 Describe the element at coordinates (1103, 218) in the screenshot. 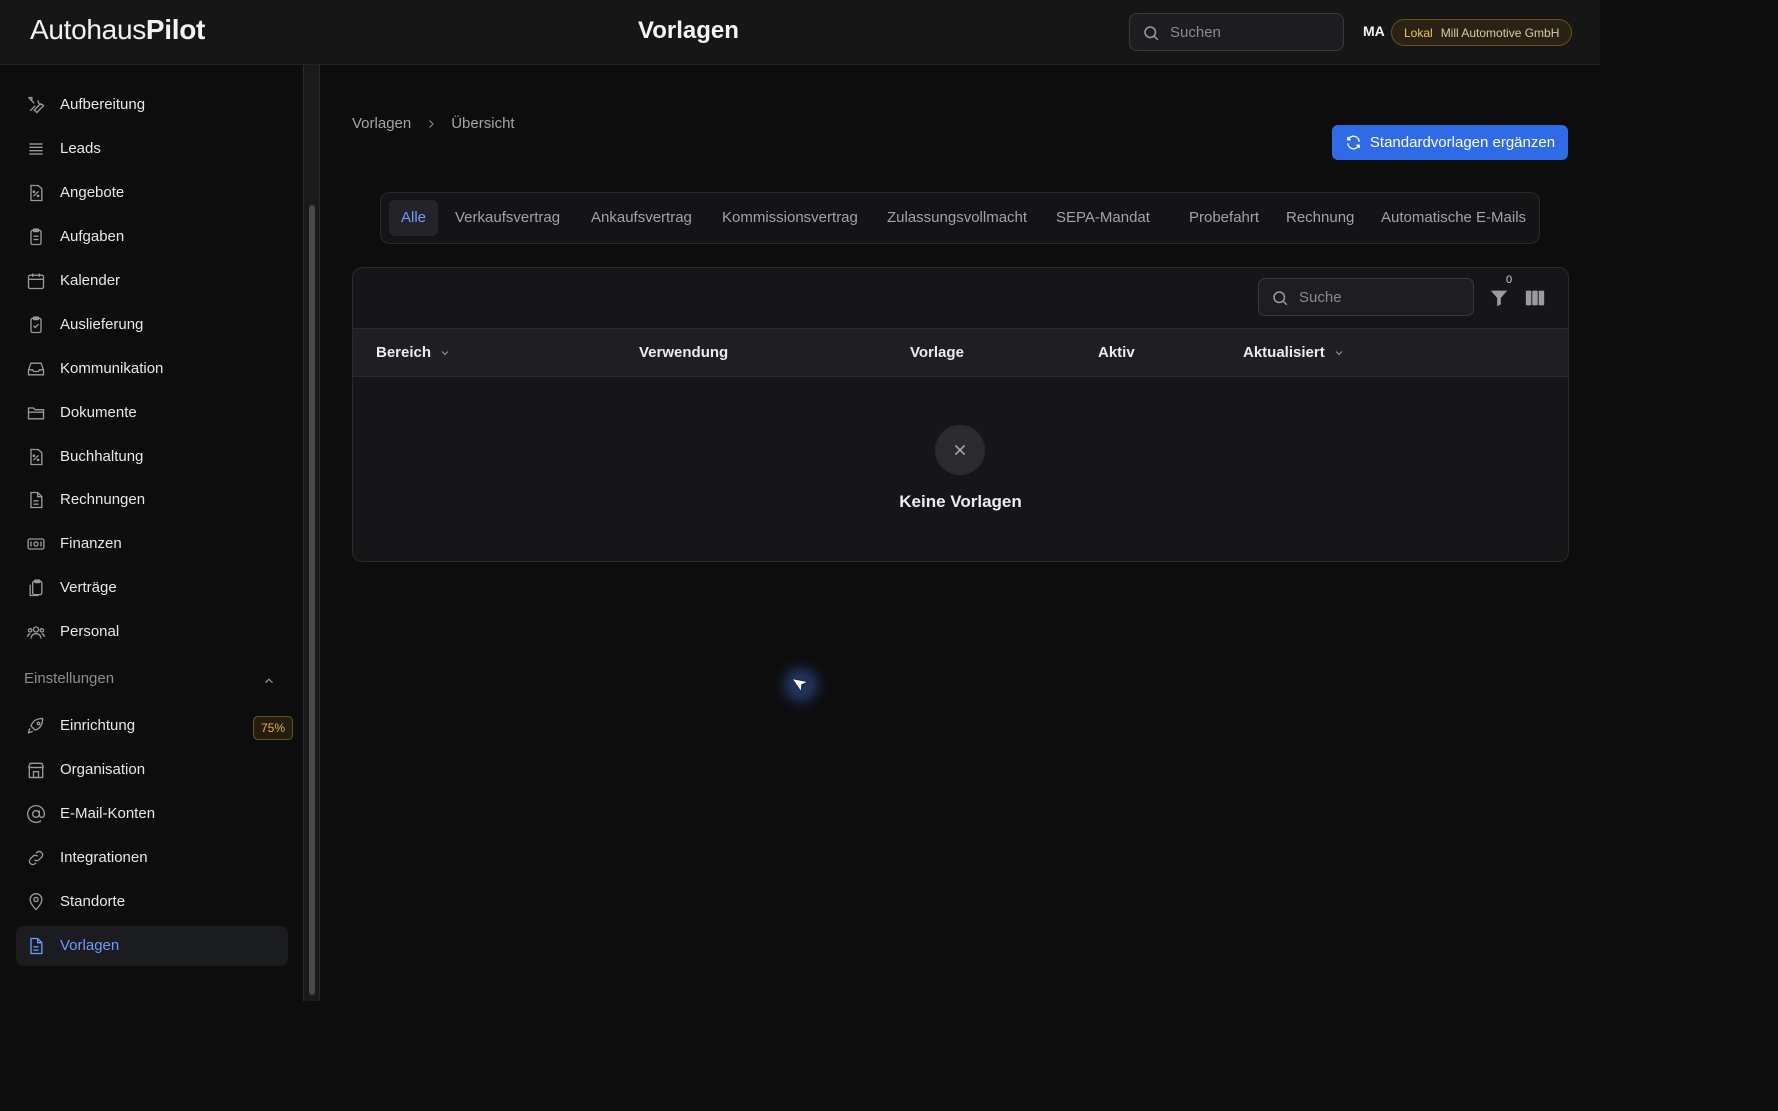

I see `tab-sepa-mandat: SEPA-Mandat` at that location.